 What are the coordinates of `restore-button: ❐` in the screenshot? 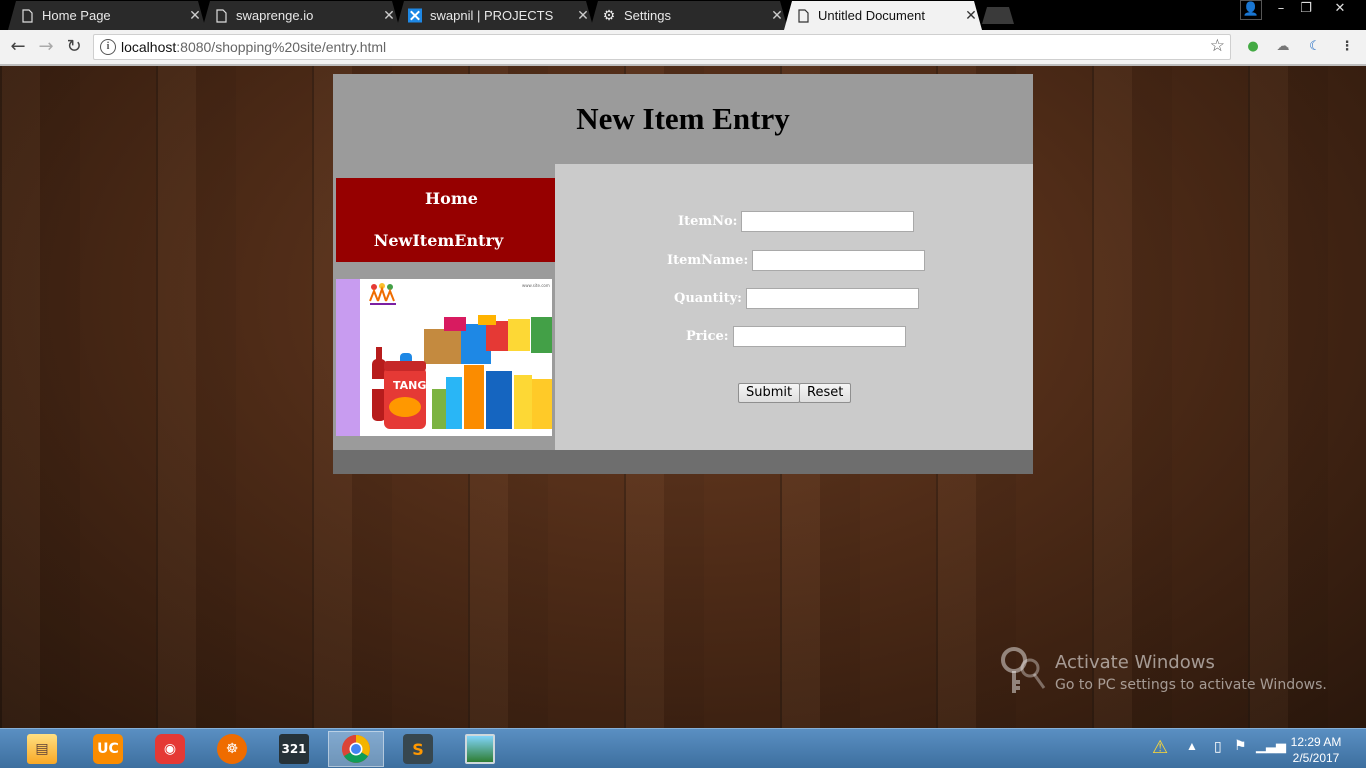 It's located at (1306, 10).